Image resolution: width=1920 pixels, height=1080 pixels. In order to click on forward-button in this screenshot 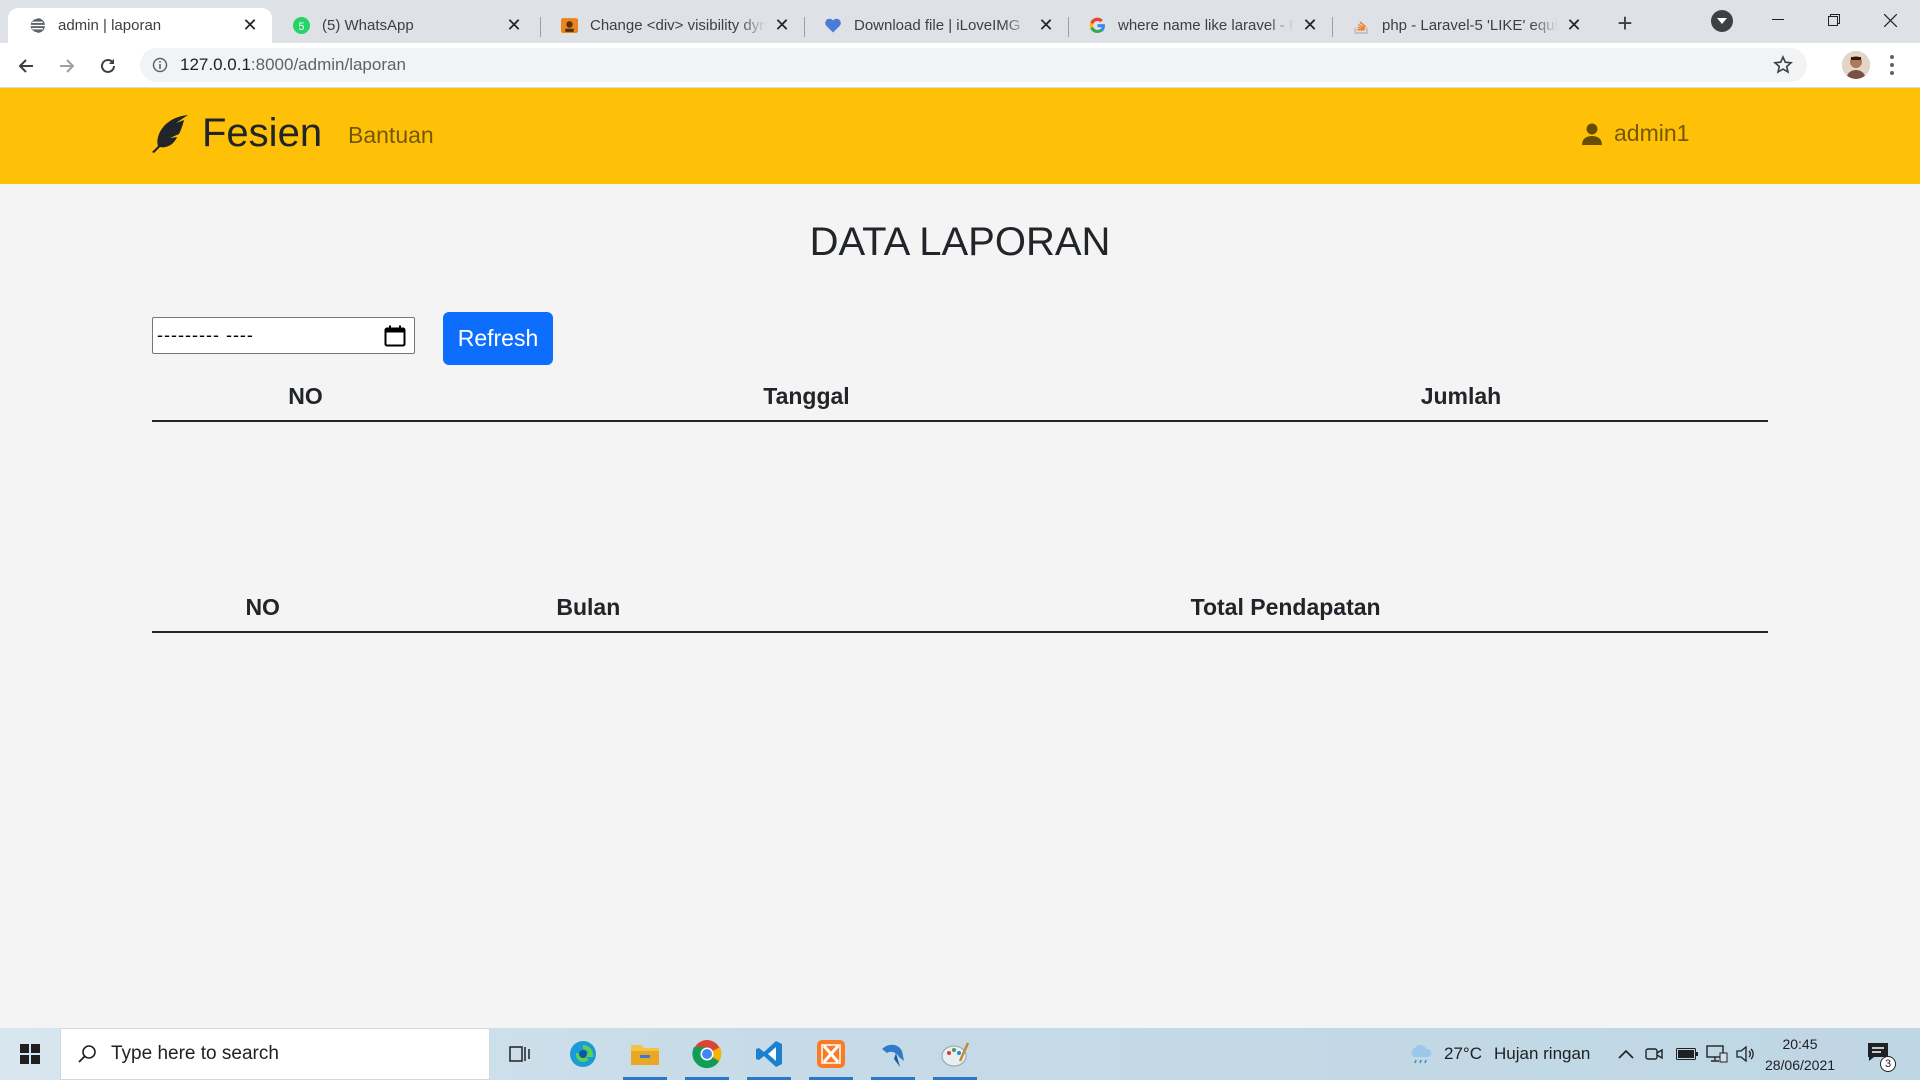, I will do `click(67, 66)`.